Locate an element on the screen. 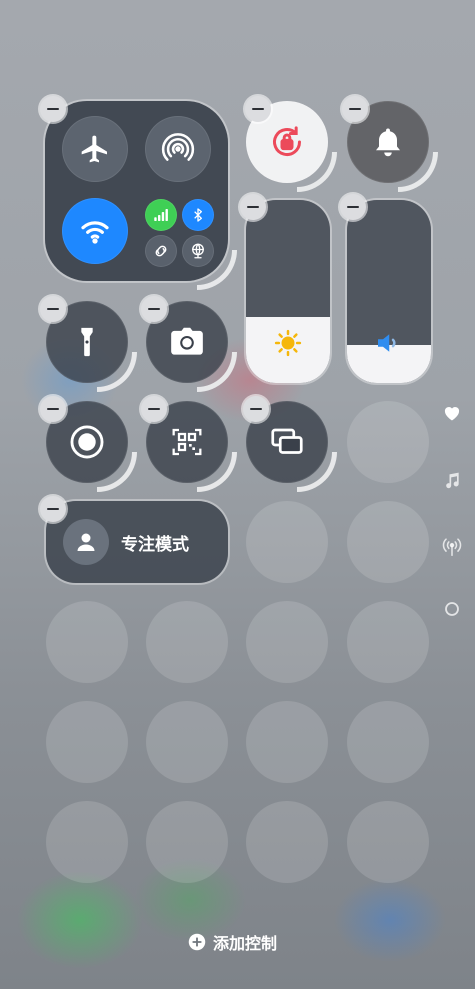 Image resolution: width=475 pixels, height=989 pixels. add-control-label: 添加控制 is located at coordinates (245, 943).